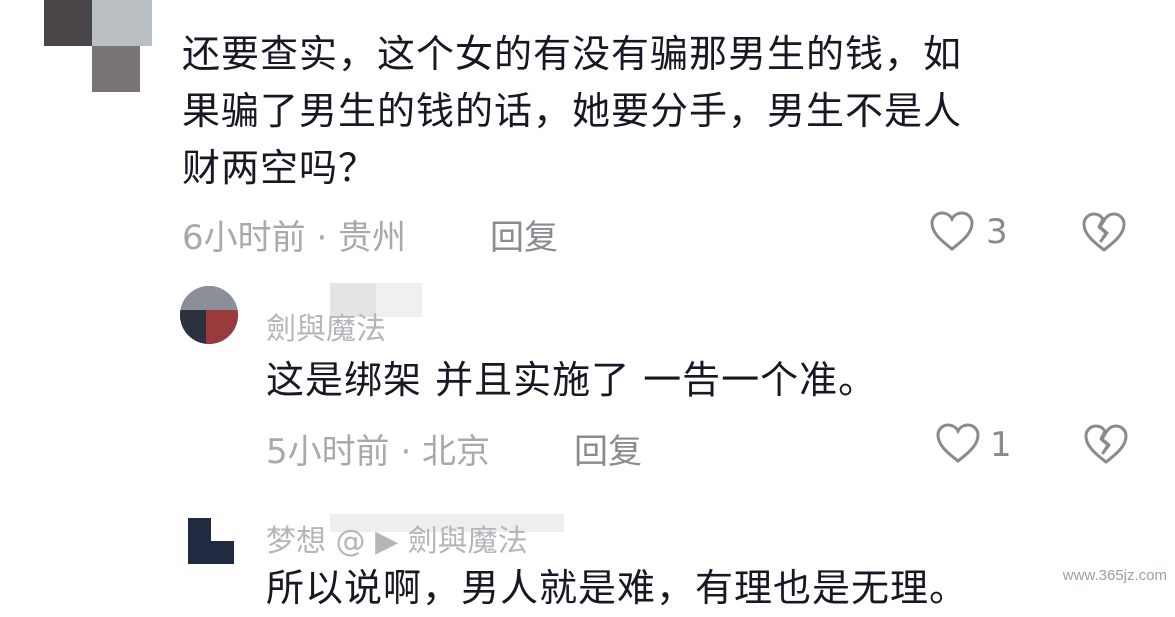 The width and height of the screenshot is (1175, 617). Describe the element at coordinates (378, 452) in the screenshot. I see `comment-time-location: 5小时前 · 北京` at that location.